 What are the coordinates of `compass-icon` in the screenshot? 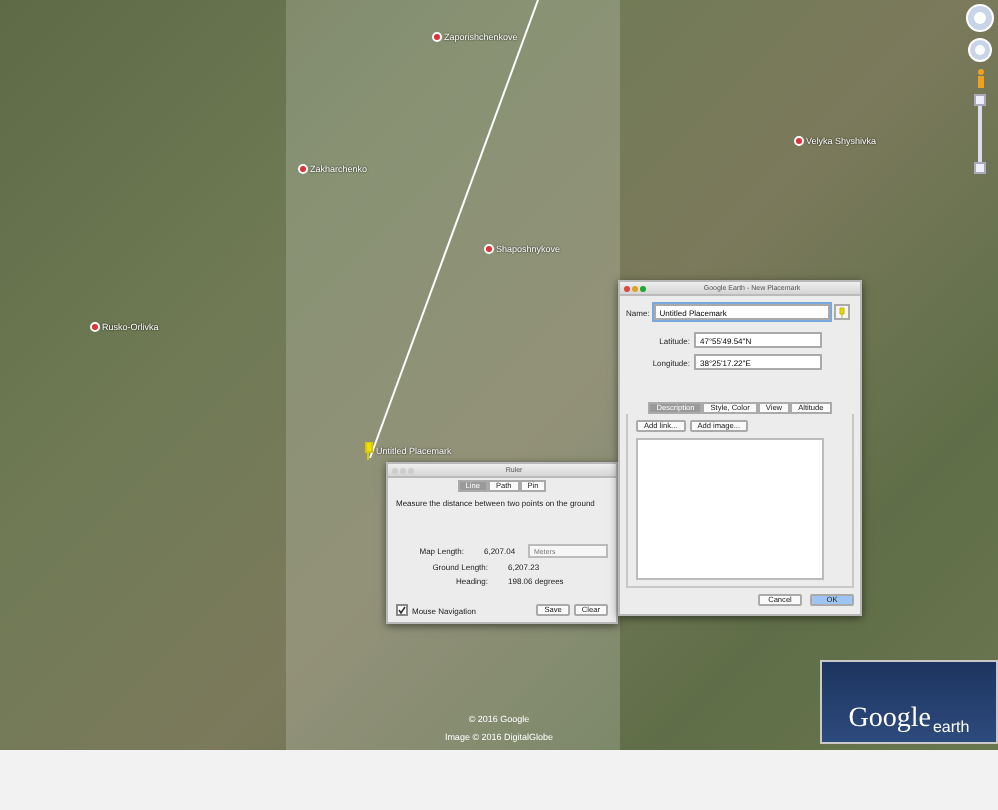 It's located at (980, 18).